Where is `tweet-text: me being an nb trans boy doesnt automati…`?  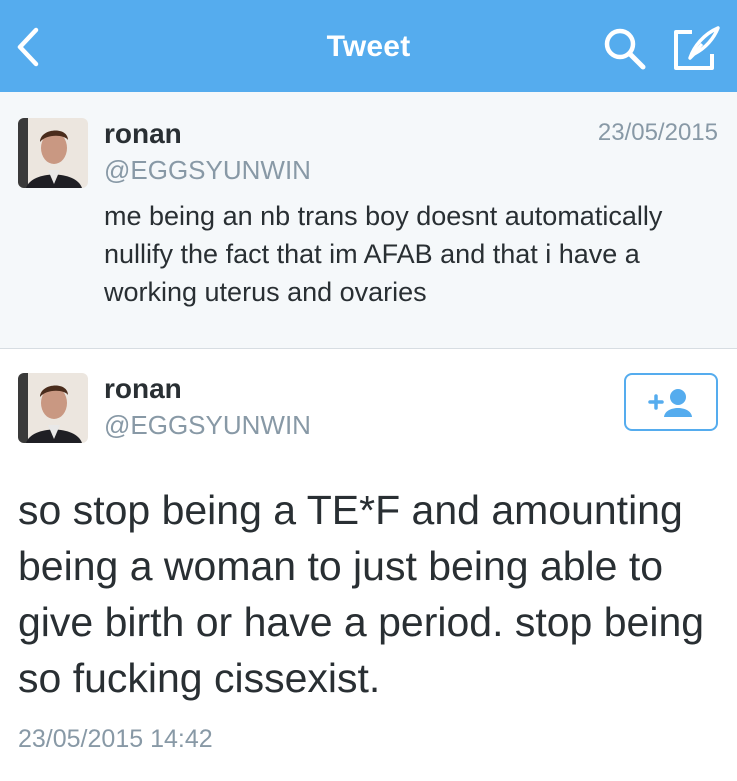
tweet-text: me being an nb trans boy doesnt automati… is located at coordinates (383, 254).